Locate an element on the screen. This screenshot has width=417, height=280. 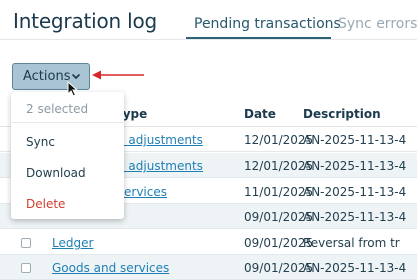
row-type-link: Goods and services is located at coordinates (110, 268).